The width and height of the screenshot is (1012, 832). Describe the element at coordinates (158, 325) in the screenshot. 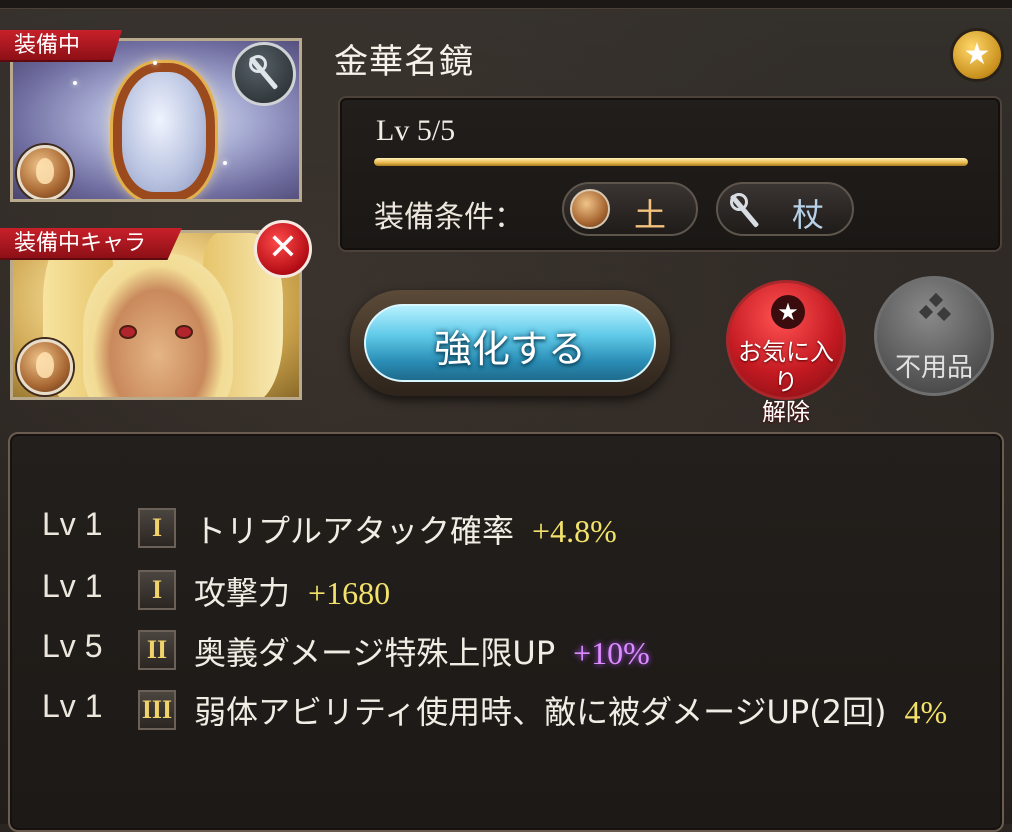

I see `character-portrait` at that location.